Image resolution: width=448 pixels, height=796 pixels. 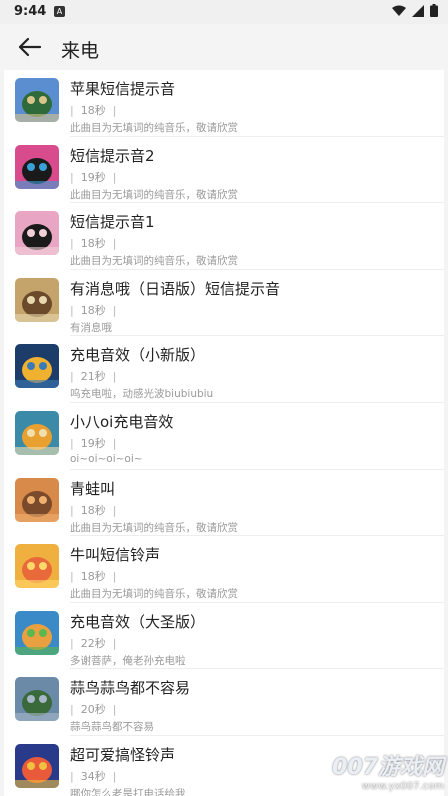 What do you see at coordinates (130, 688) in the screenshot?
I see `ringtone-name: 蒜鸟蒜鸟都不容易` at bounding box center [130, 688].